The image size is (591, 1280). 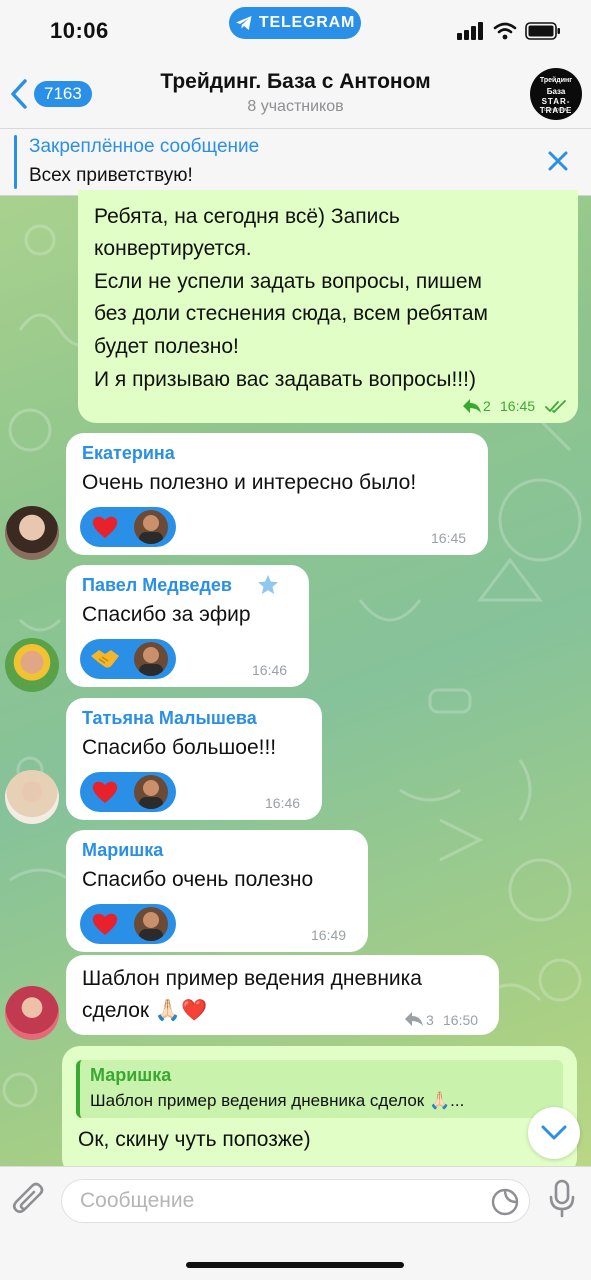 I want to click on incoming-message: Павел Медведев Спасибо за эфир 16:46, so click(x=187, y=626).